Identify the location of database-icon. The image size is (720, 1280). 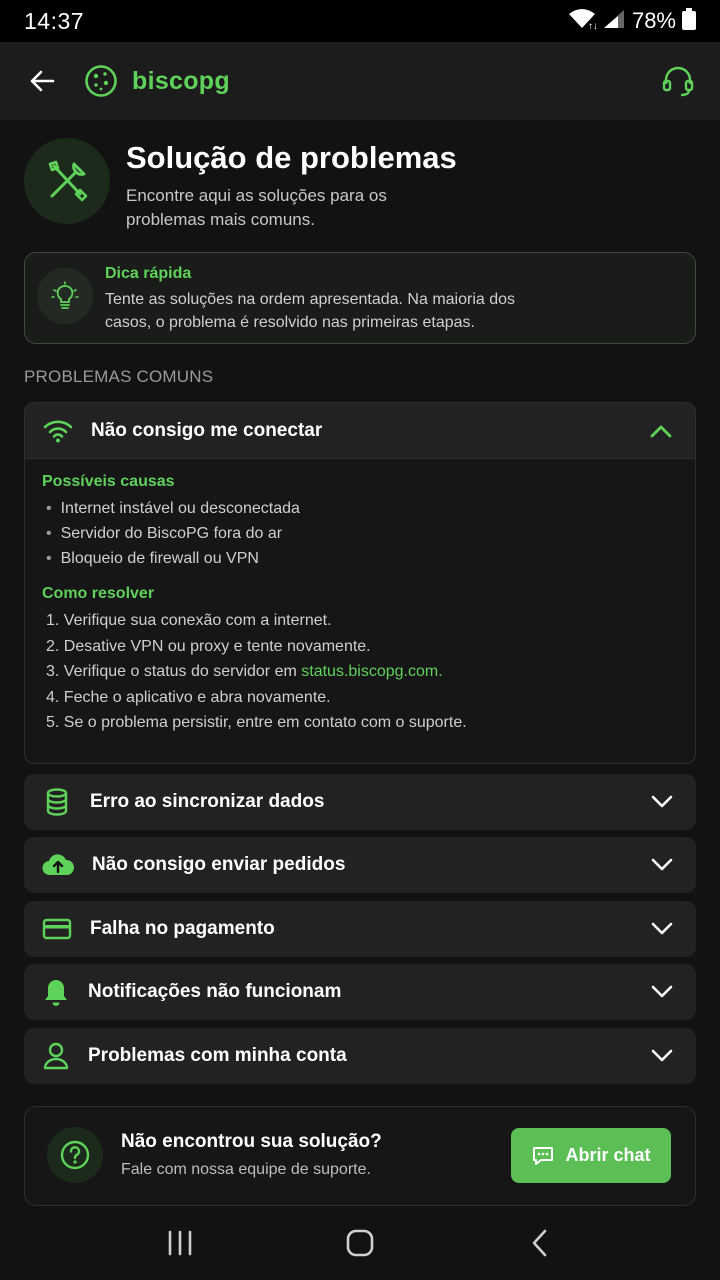
(57, 802).